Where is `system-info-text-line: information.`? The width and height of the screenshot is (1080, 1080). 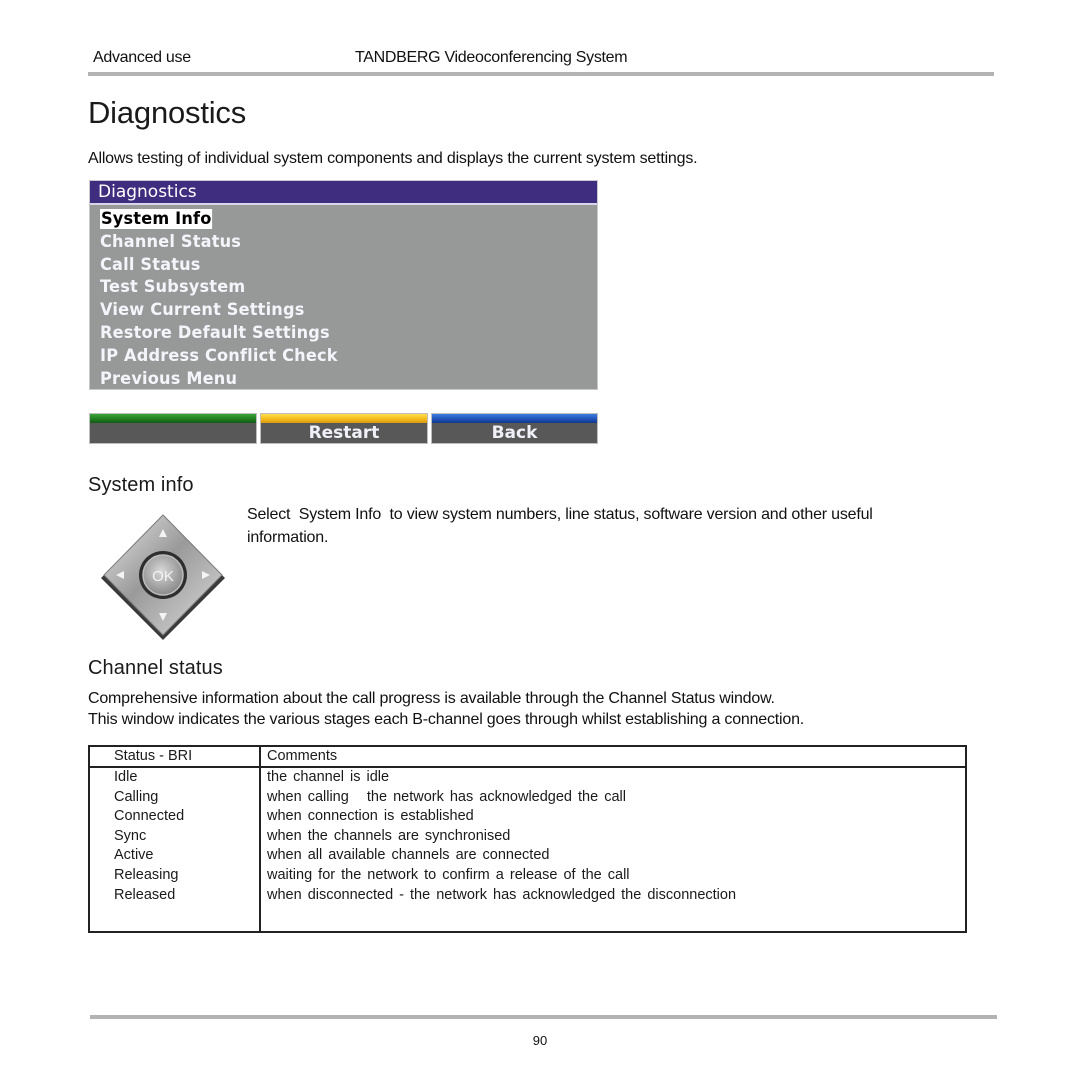
system-info-text-line: information. is located at coordinates (288, 537).